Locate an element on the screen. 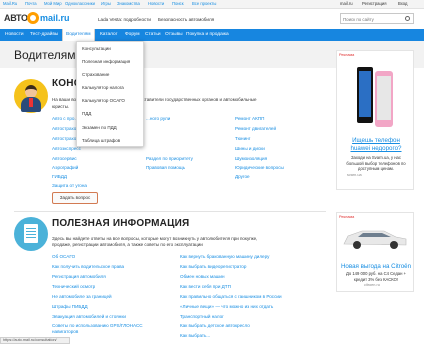  dropdown-item-fines-table: Таблица штрафов is located at coordinates (101, 140).